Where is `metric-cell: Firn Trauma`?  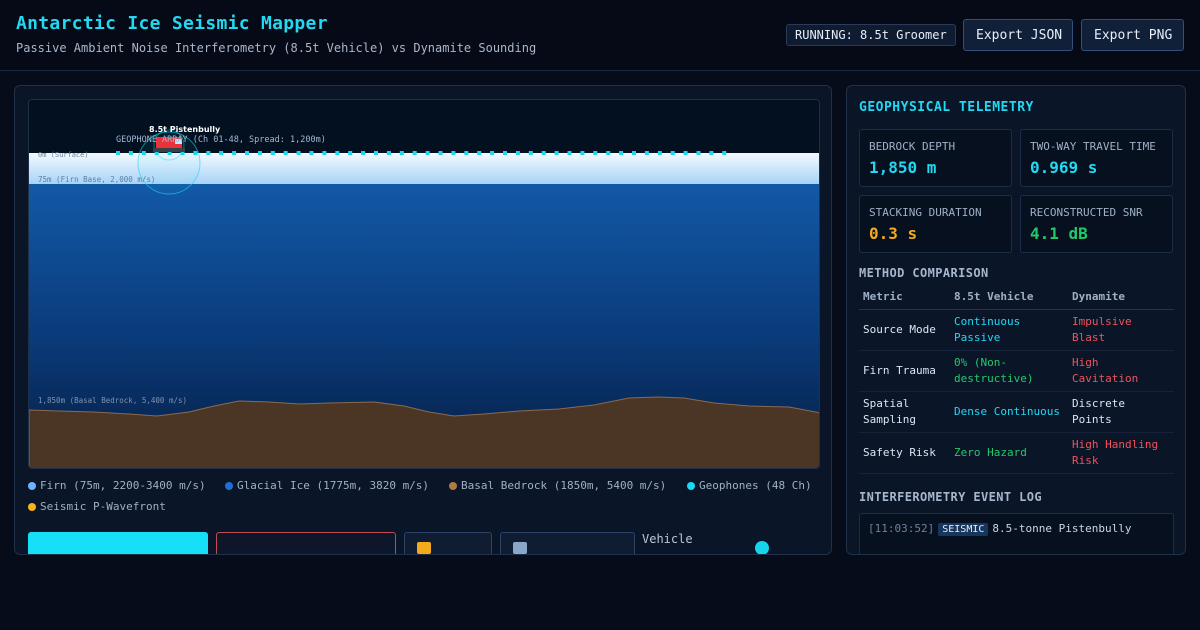
metric-cell: Firn Trauma is located at coordinates (904, 371).